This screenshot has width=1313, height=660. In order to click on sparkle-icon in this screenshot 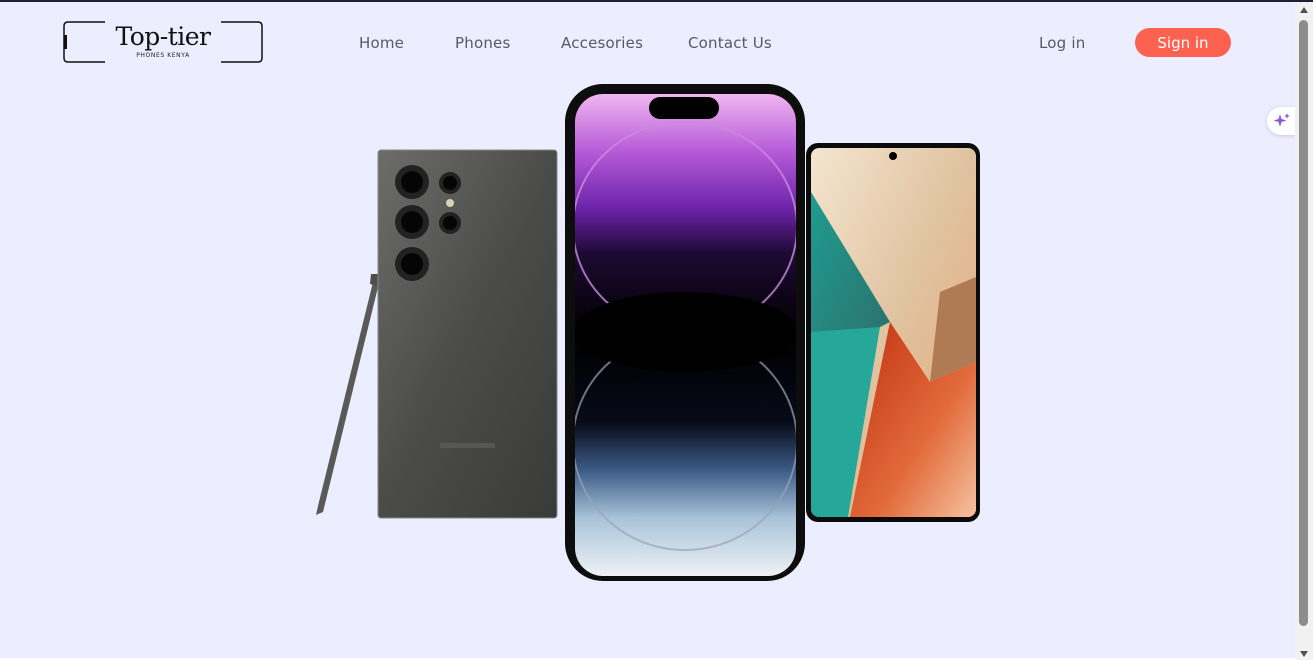, I will do `click(1282, 121)`.